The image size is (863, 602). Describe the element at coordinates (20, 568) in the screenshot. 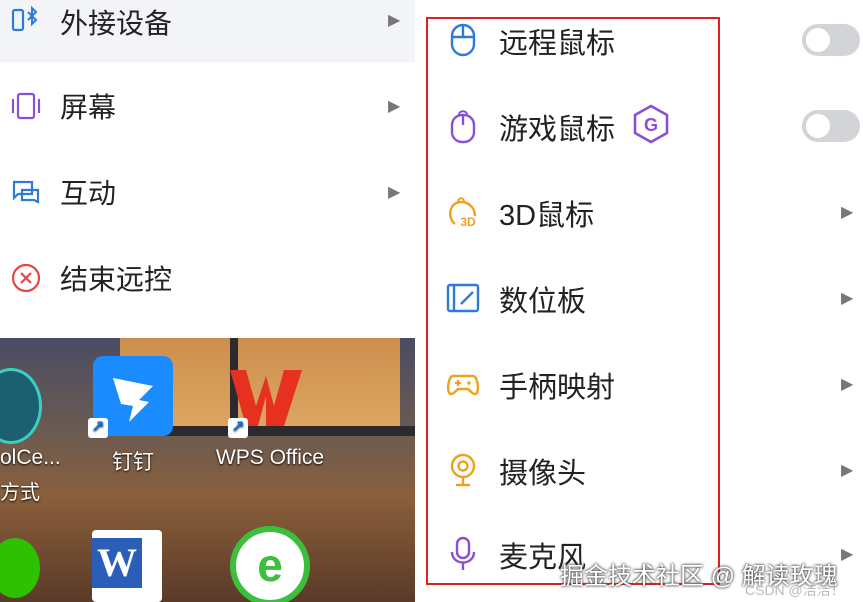

I see `wechat-icon` at that location.